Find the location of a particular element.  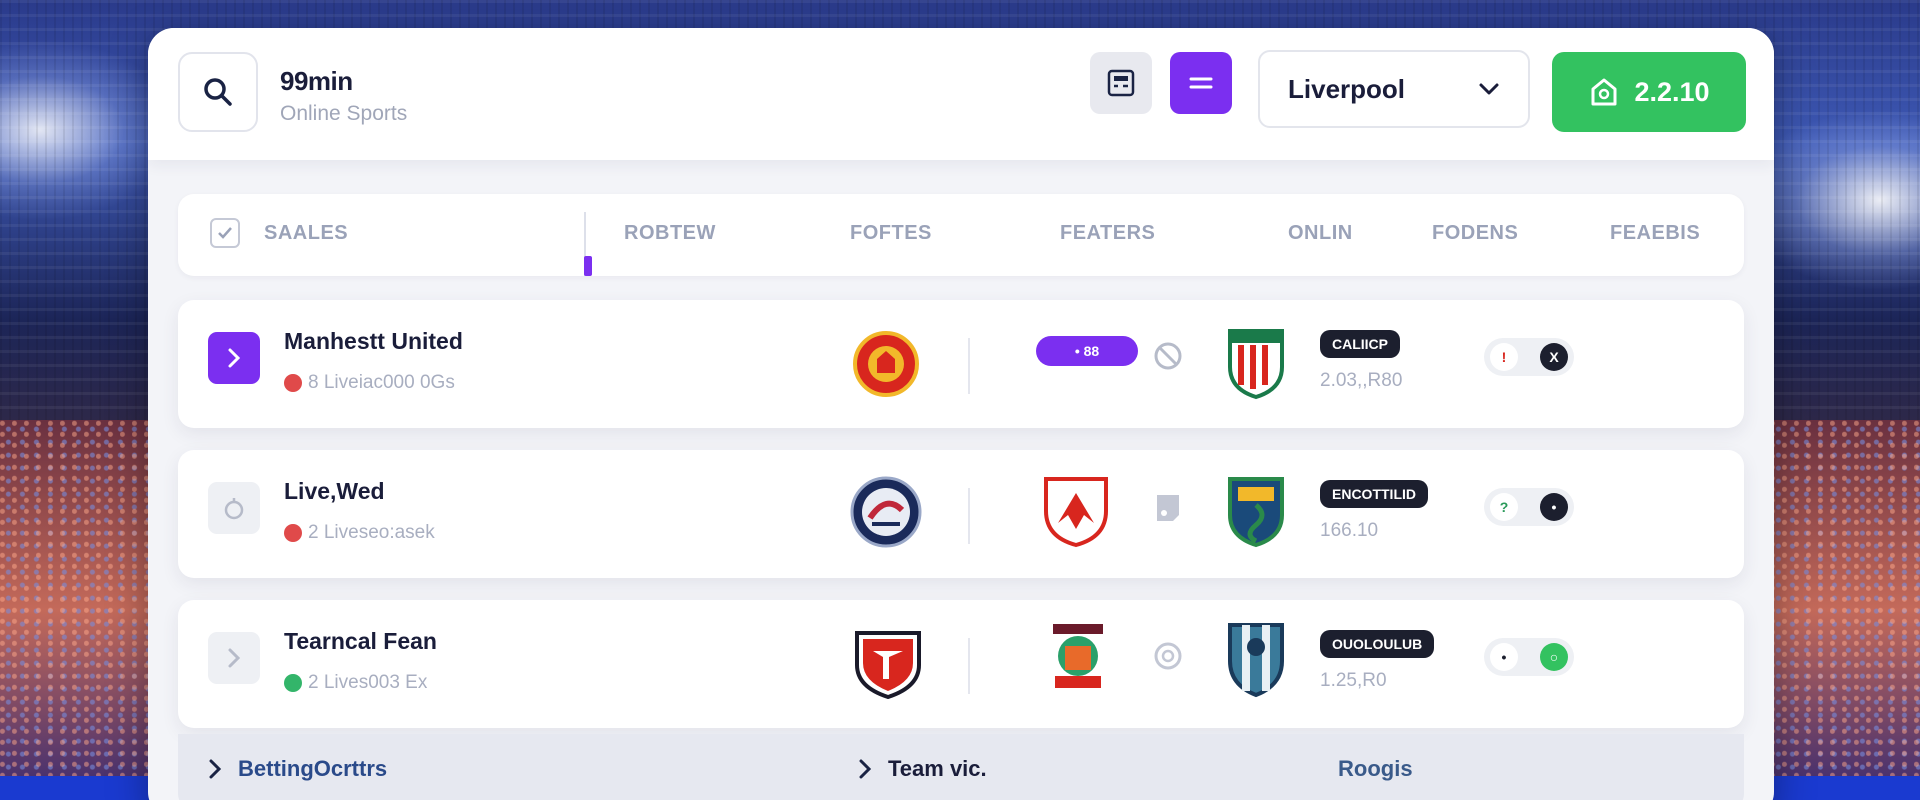

menu-button is located at coordinates (1201, 83).